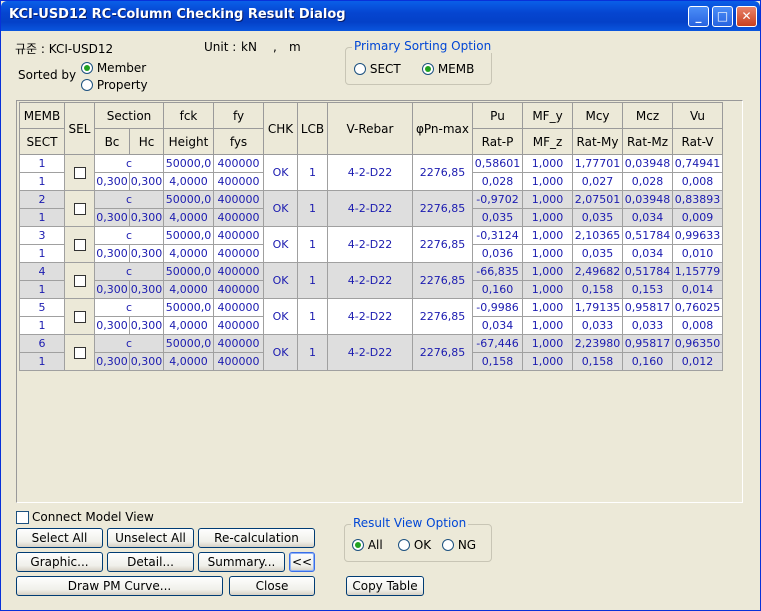 The width and height of the screenshot is (761, 611). Describe the element at coordinates (114, 85) in the screenshot. I see `sort-property-radio: Property` at that location.